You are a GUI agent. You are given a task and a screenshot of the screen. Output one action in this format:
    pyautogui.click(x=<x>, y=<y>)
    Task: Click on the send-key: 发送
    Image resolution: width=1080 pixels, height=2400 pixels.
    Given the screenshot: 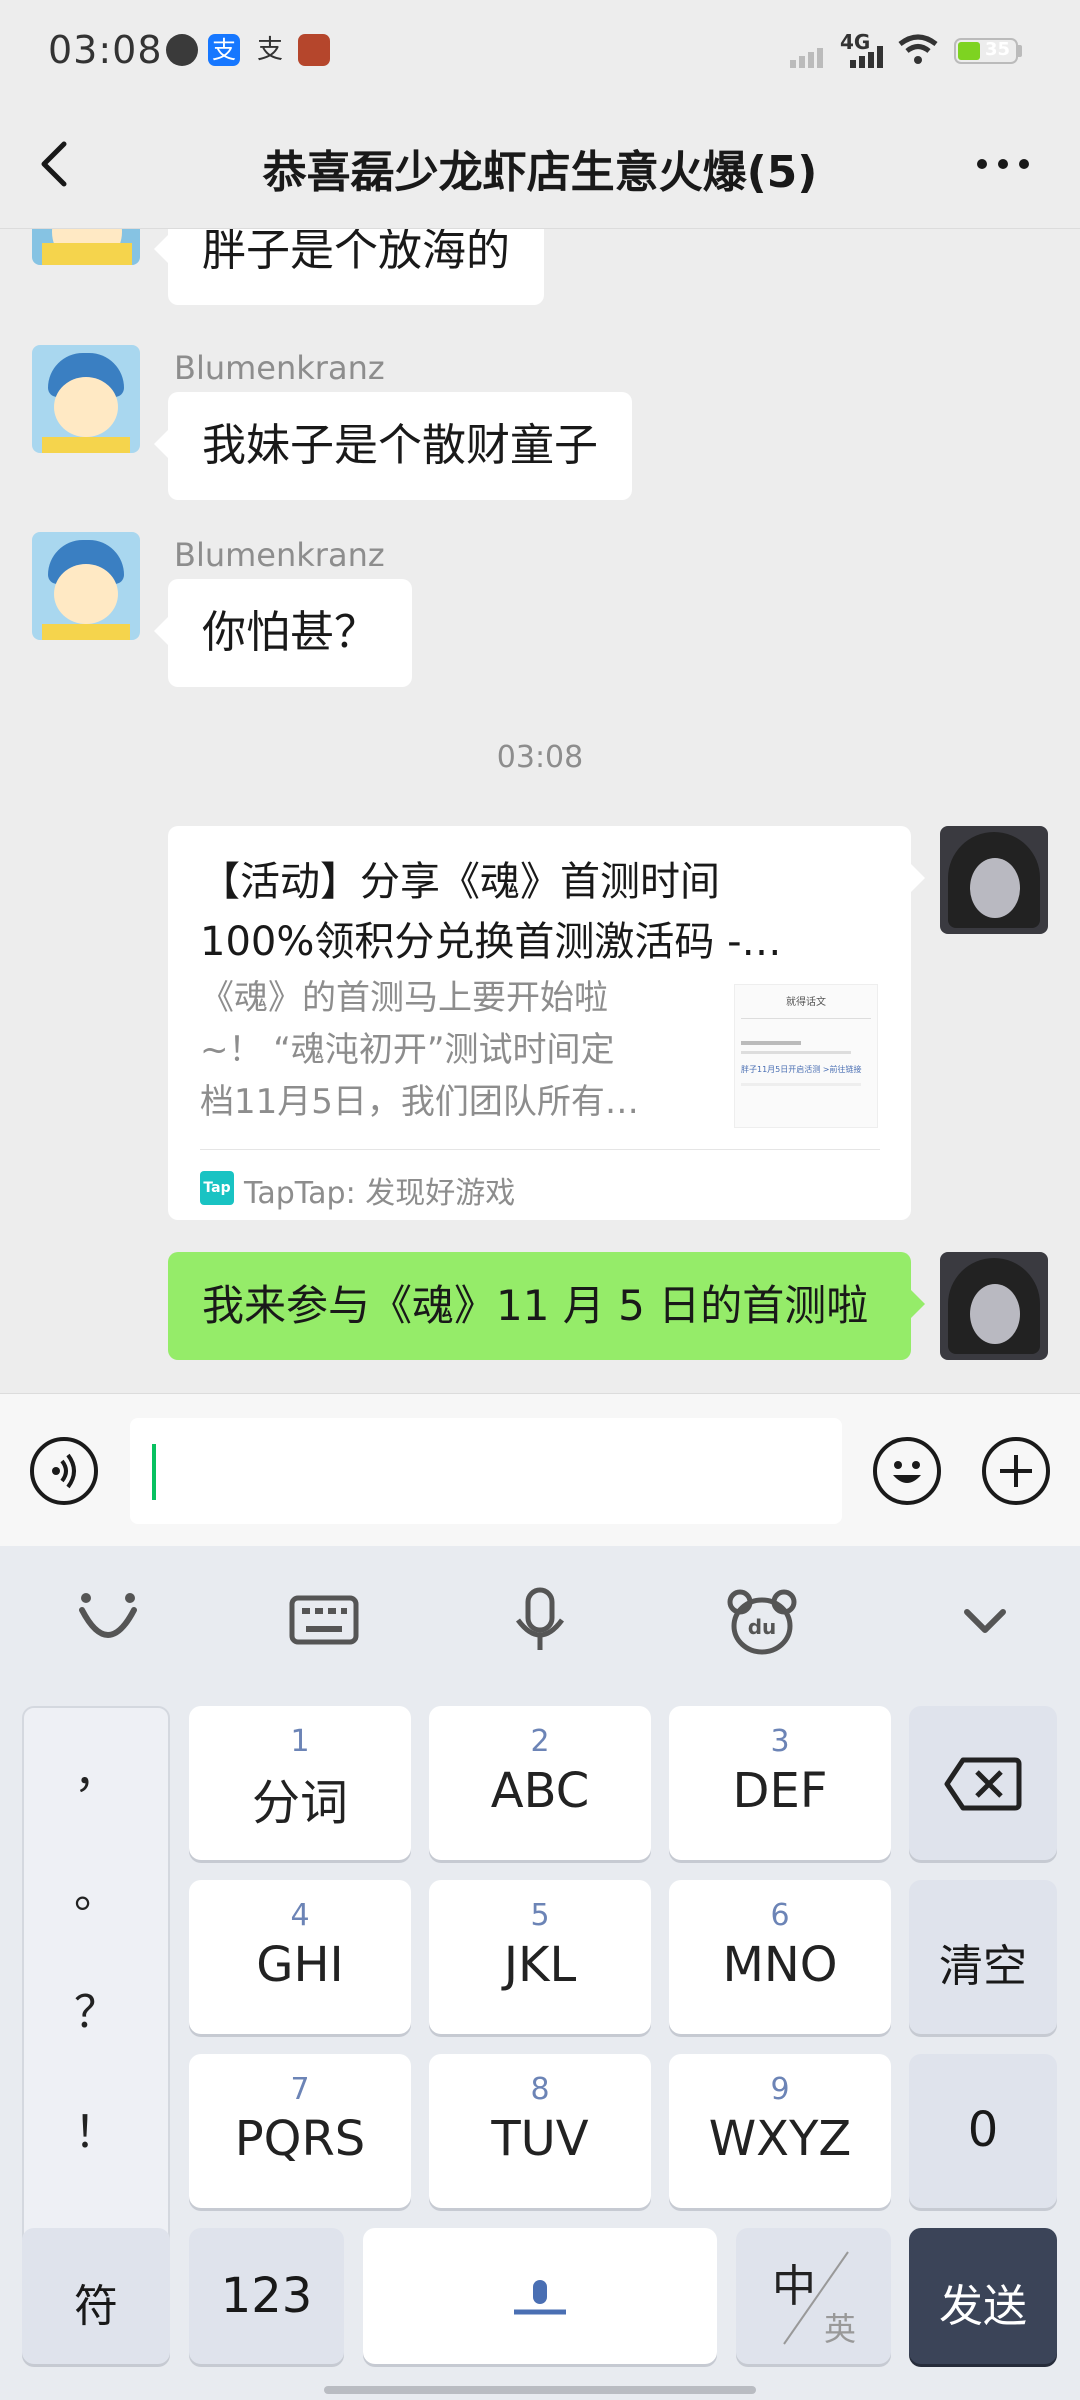 What is the action you would take?
    pyautogui.click(x=983, y=2296)
    